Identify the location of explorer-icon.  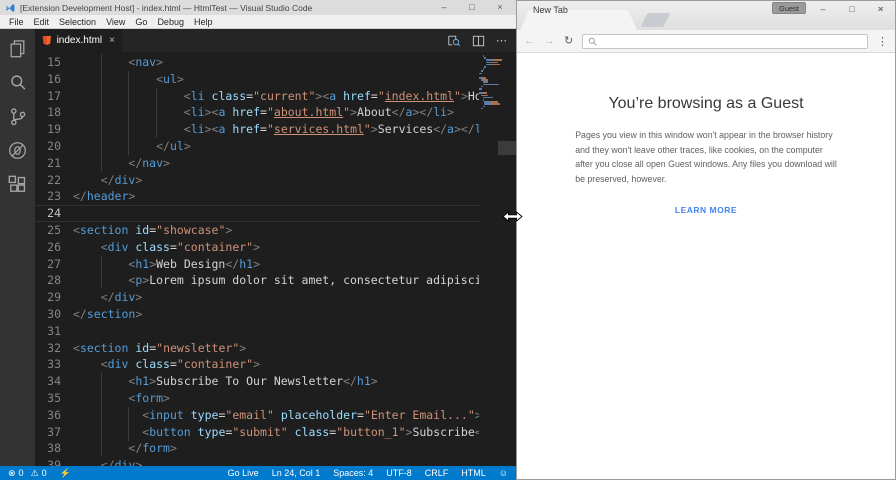
(17, 48).